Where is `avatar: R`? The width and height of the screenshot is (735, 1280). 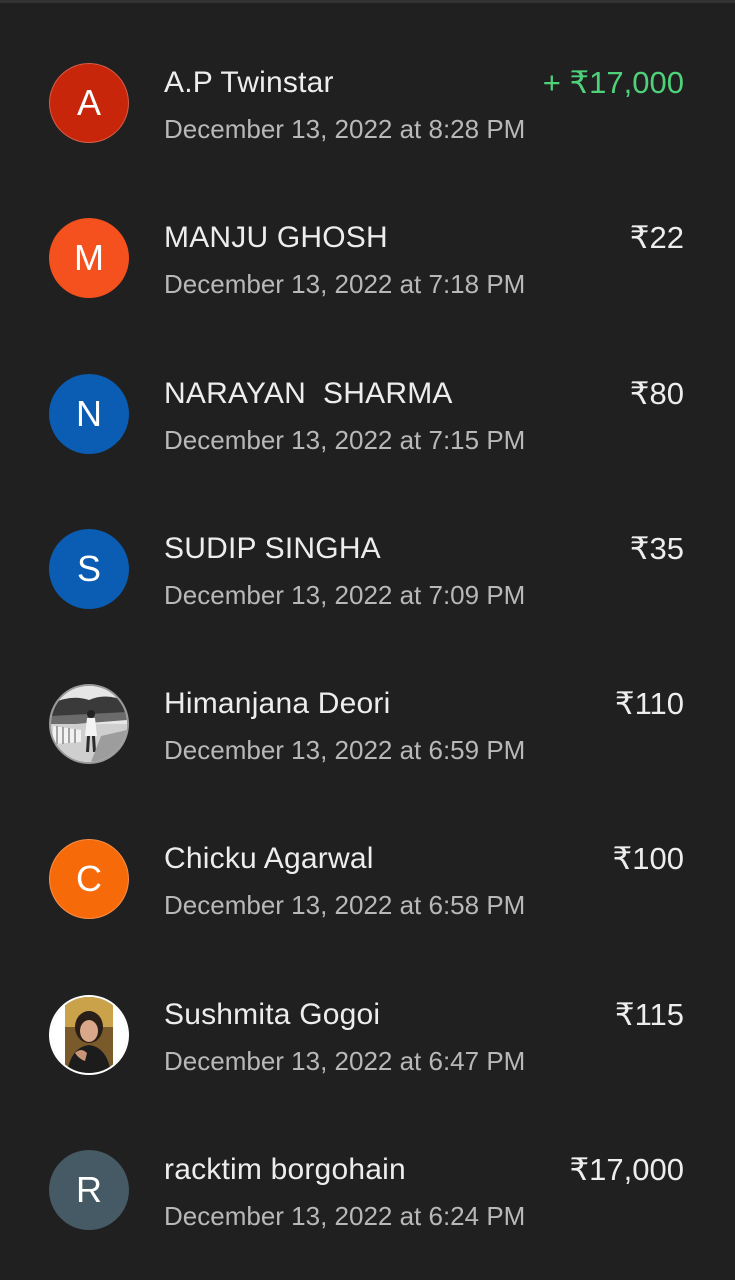 avatar: R is located at coordinates (89, 1190).